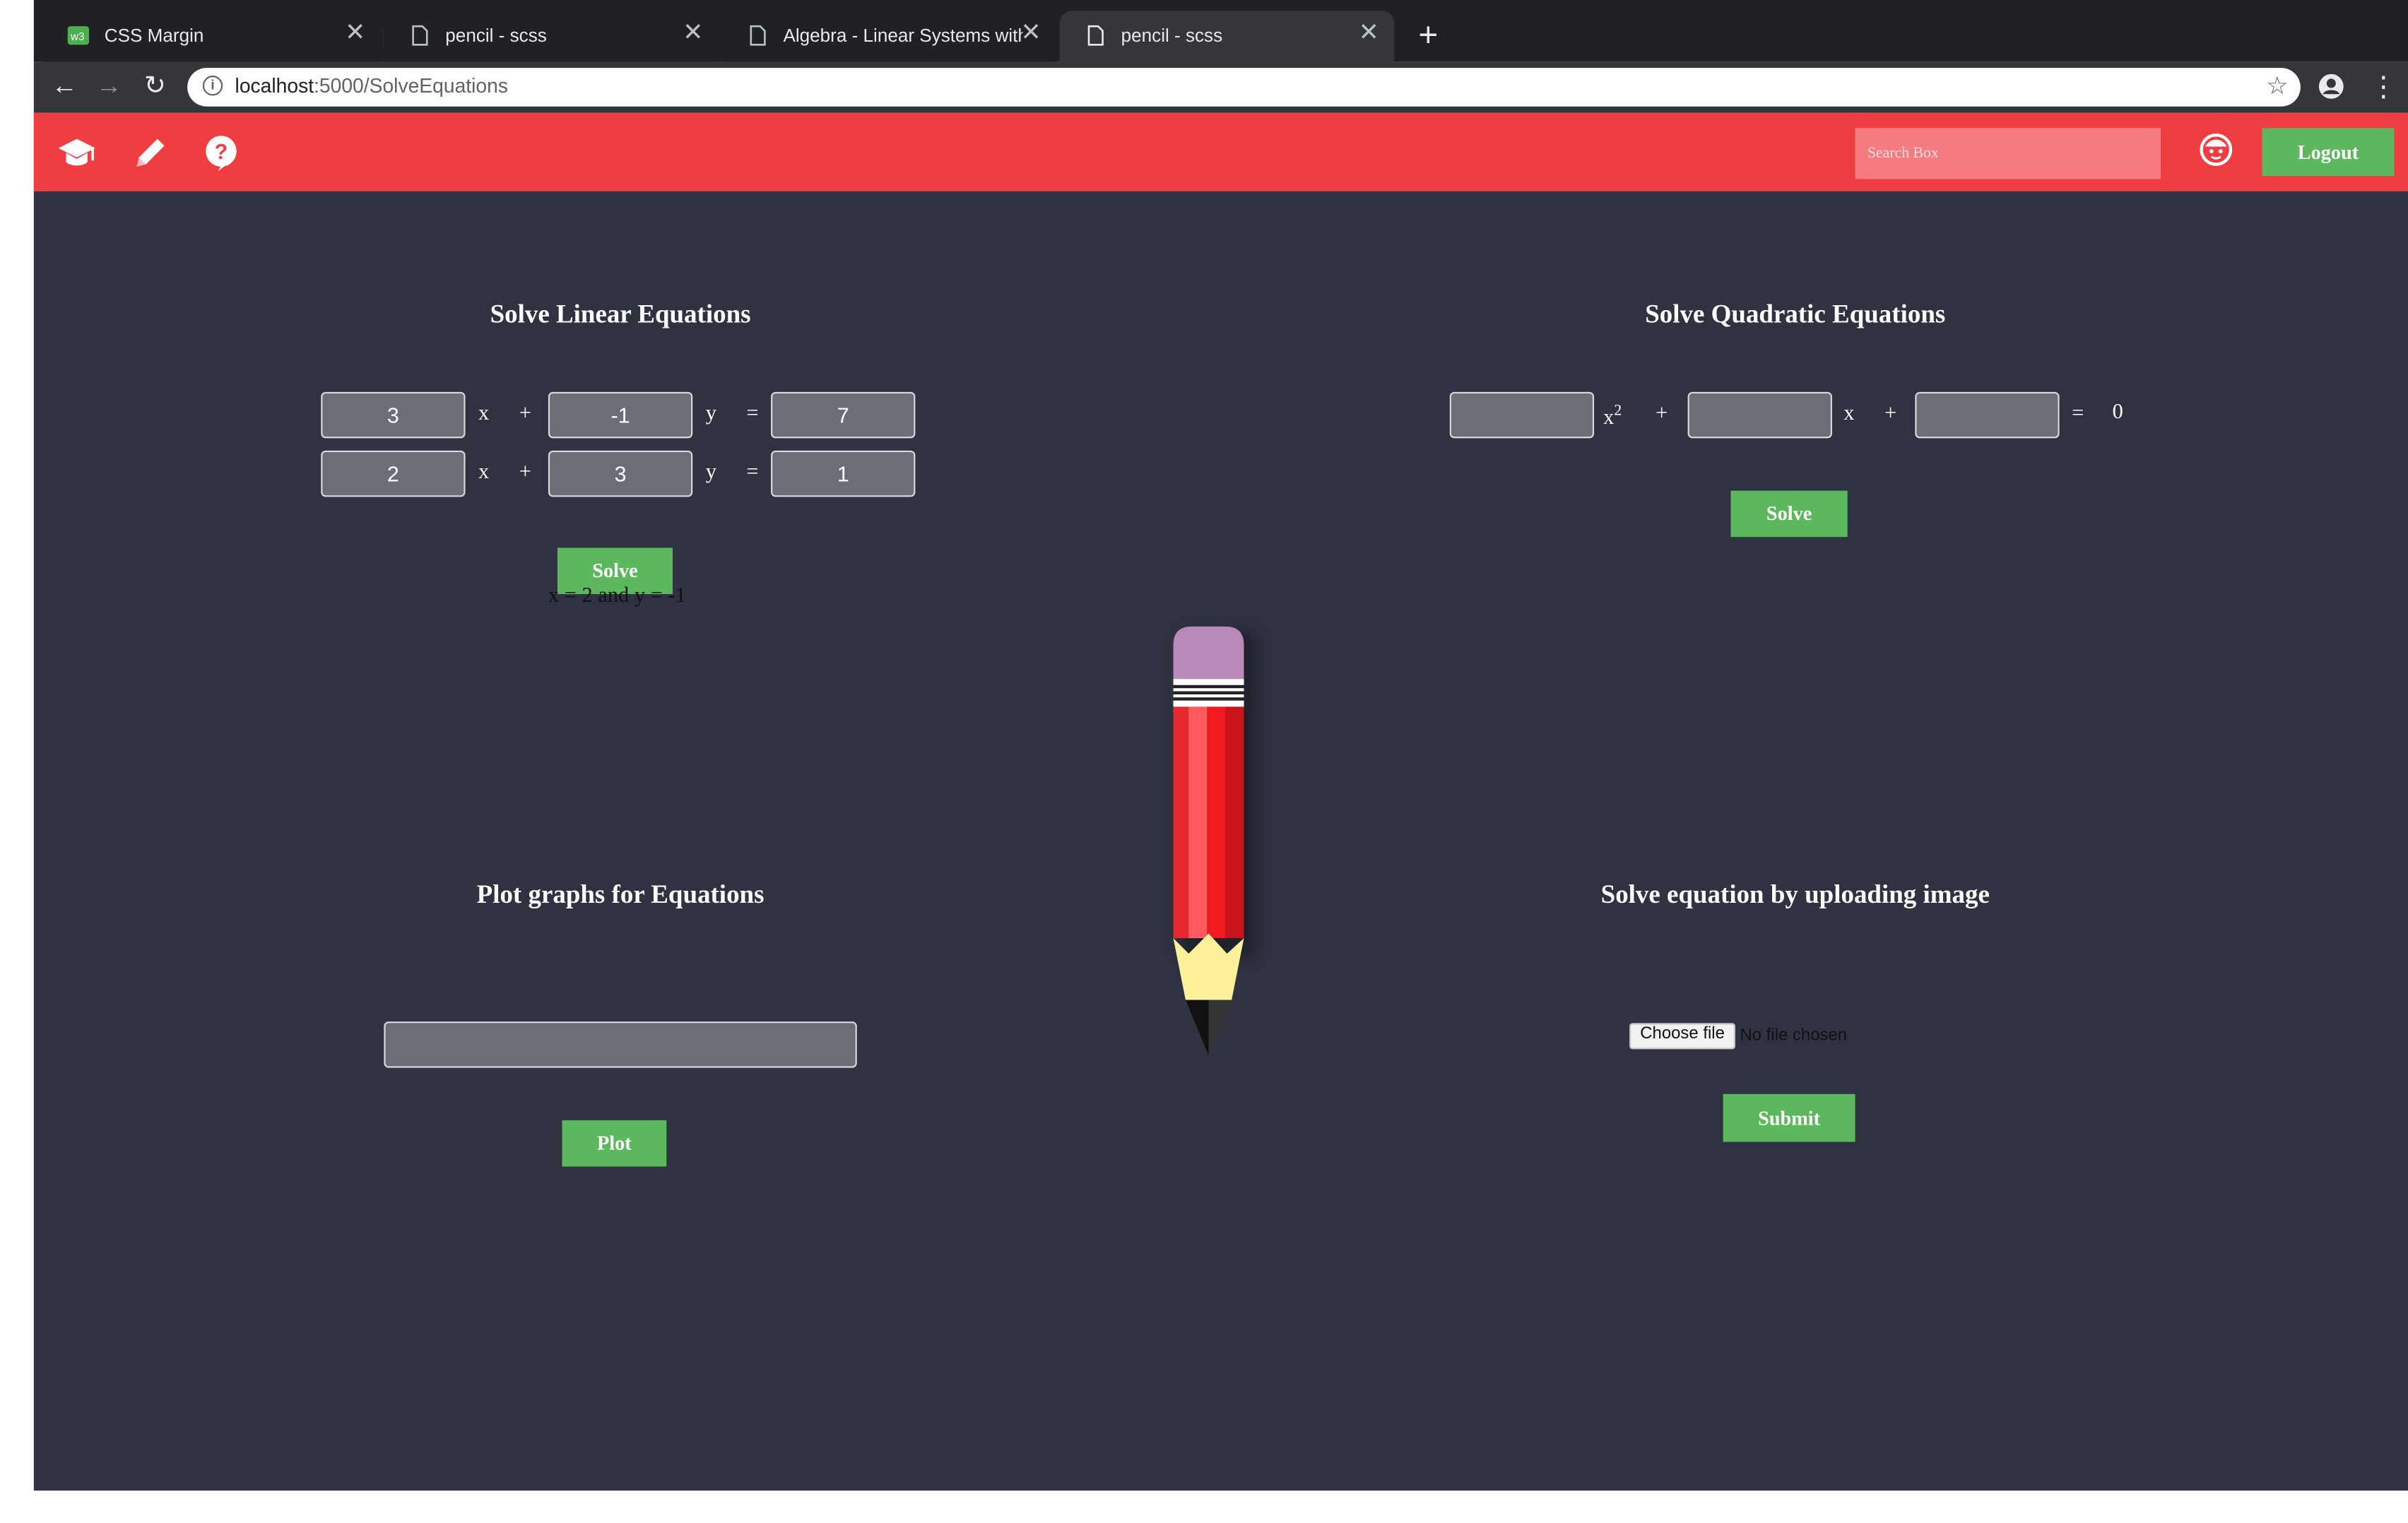 The height and width of the screenshot is (1523, 2408). I want to click on user-face-icon, so click(2216, 150).